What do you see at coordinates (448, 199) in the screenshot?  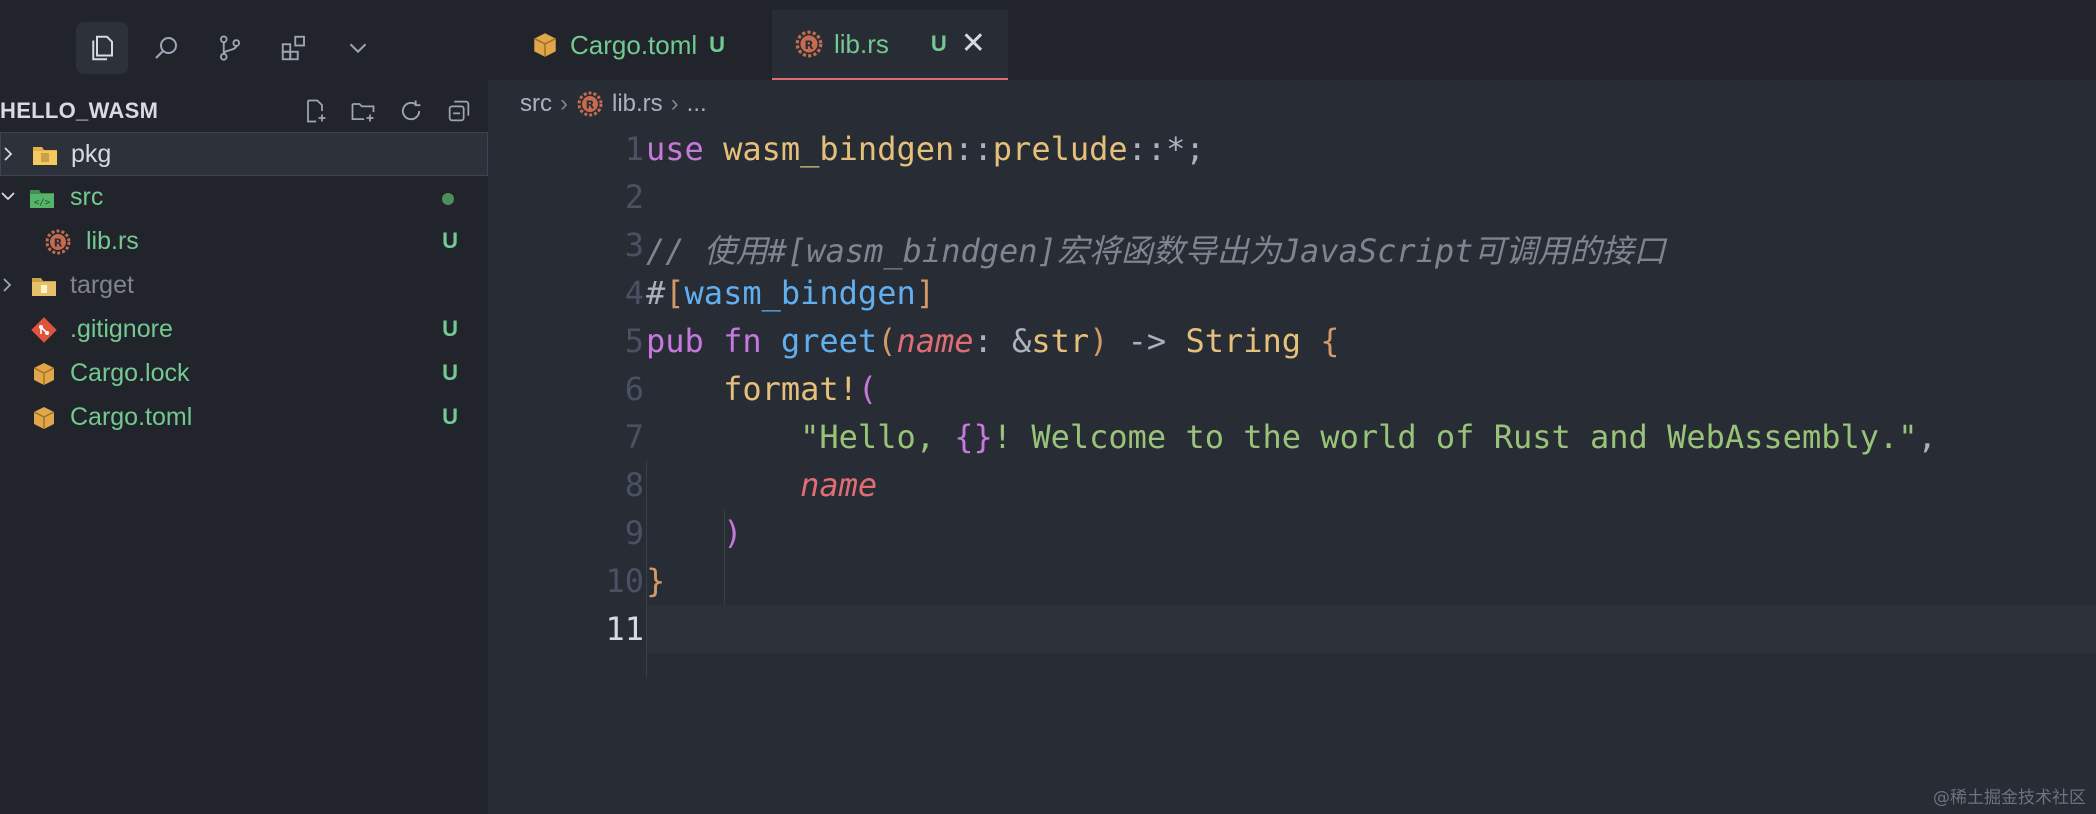 I see `modified-dot` at bounding box center [448, 199].